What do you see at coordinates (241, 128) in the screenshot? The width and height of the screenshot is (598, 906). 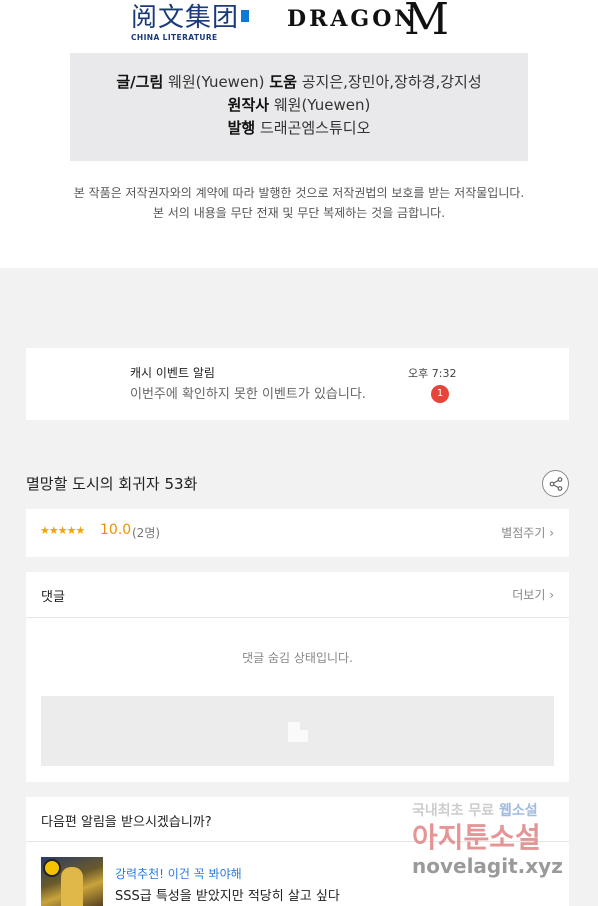 I see `credit-label-publisher: 발행` at bounding box center [241, 128].